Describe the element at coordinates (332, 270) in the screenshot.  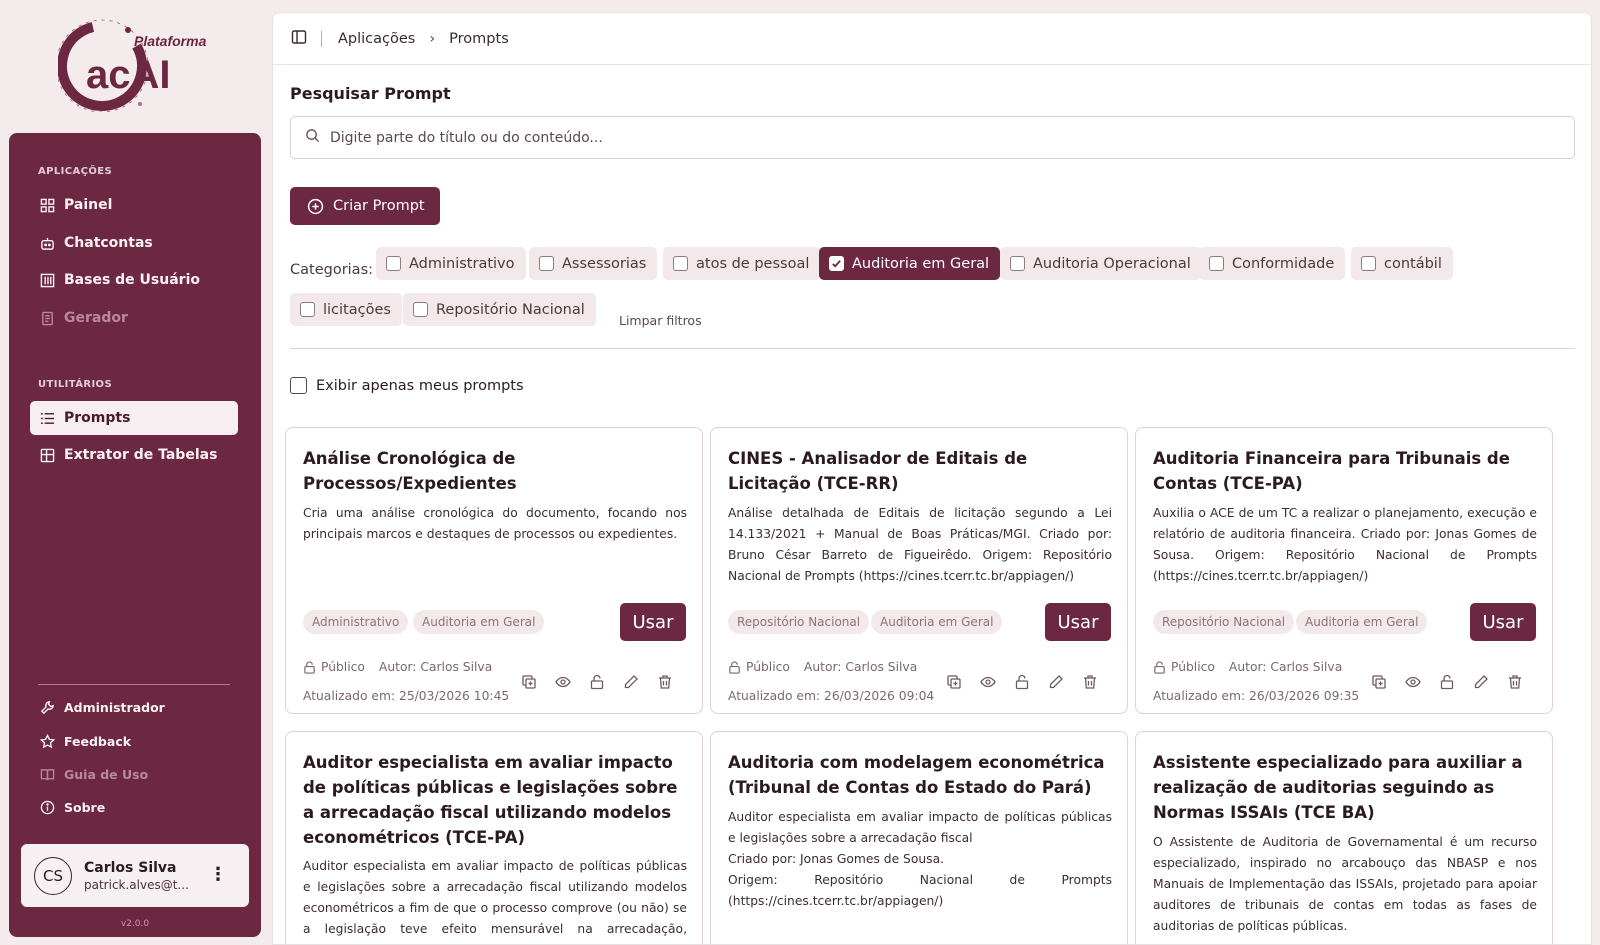
I see `categories-label: Categorias:` at that location.